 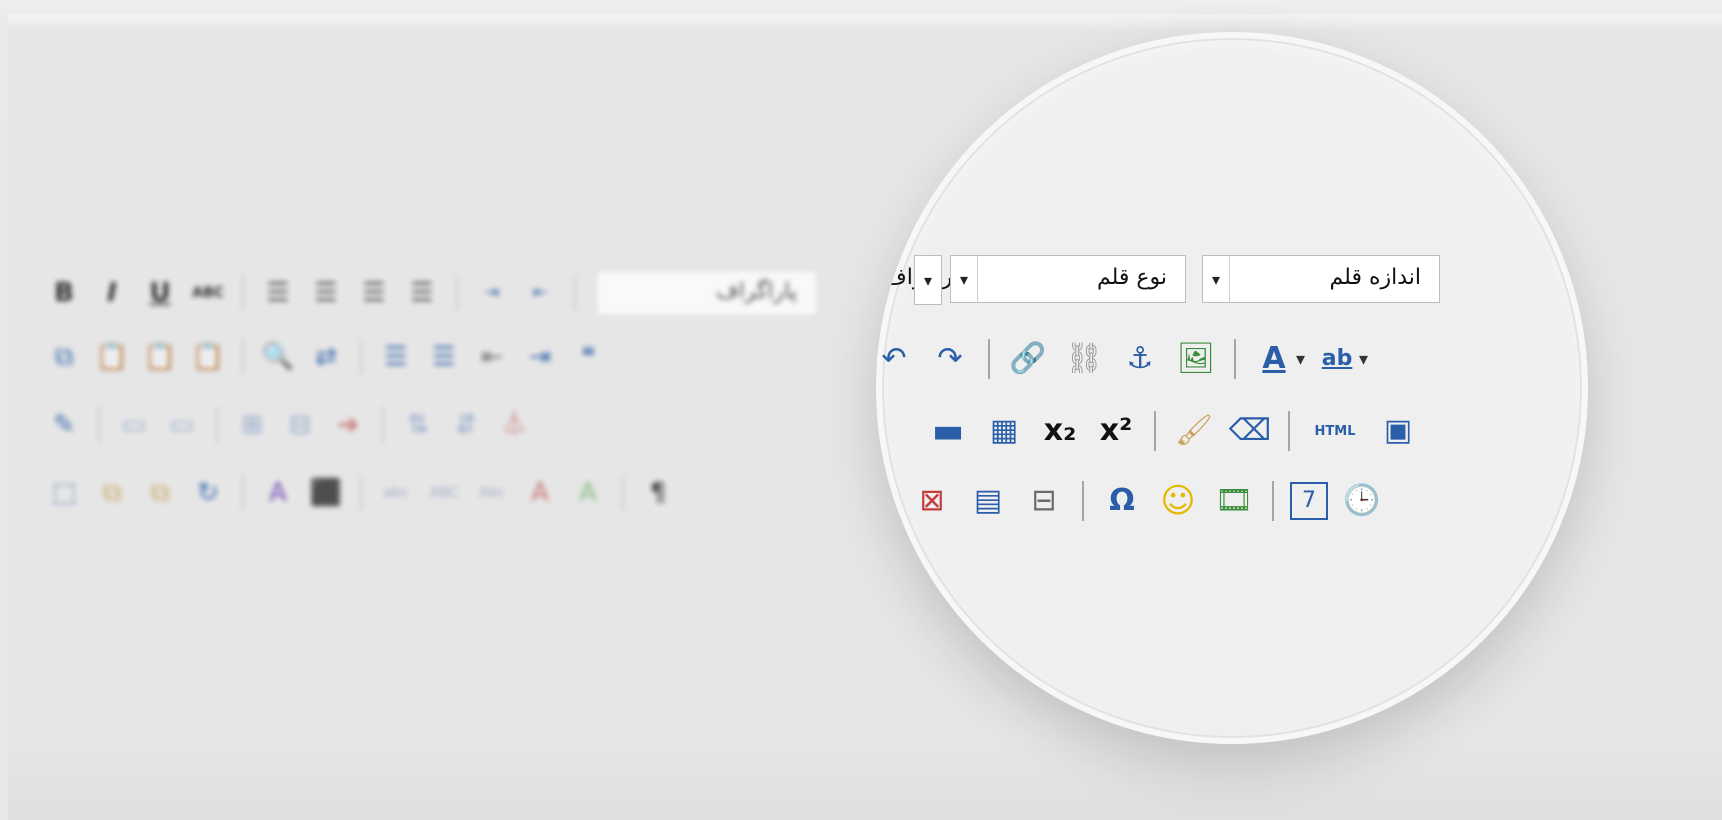 I want to click on font-case-1-icon: abc, so click(x=396, y=493).